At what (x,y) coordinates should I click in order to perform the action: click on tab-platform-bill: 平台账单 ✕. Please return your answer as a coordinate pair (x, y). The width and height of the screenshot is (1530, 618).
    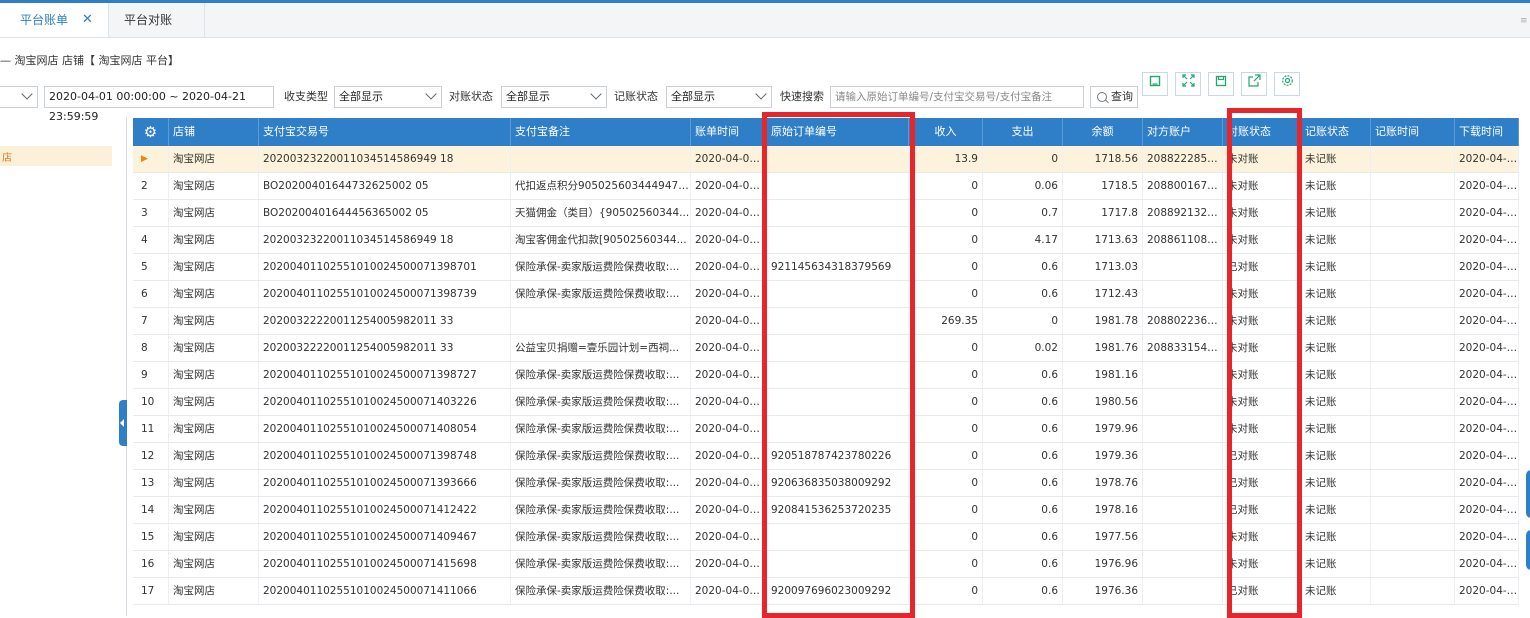
    Looking at the image, I should click on (54, 20).